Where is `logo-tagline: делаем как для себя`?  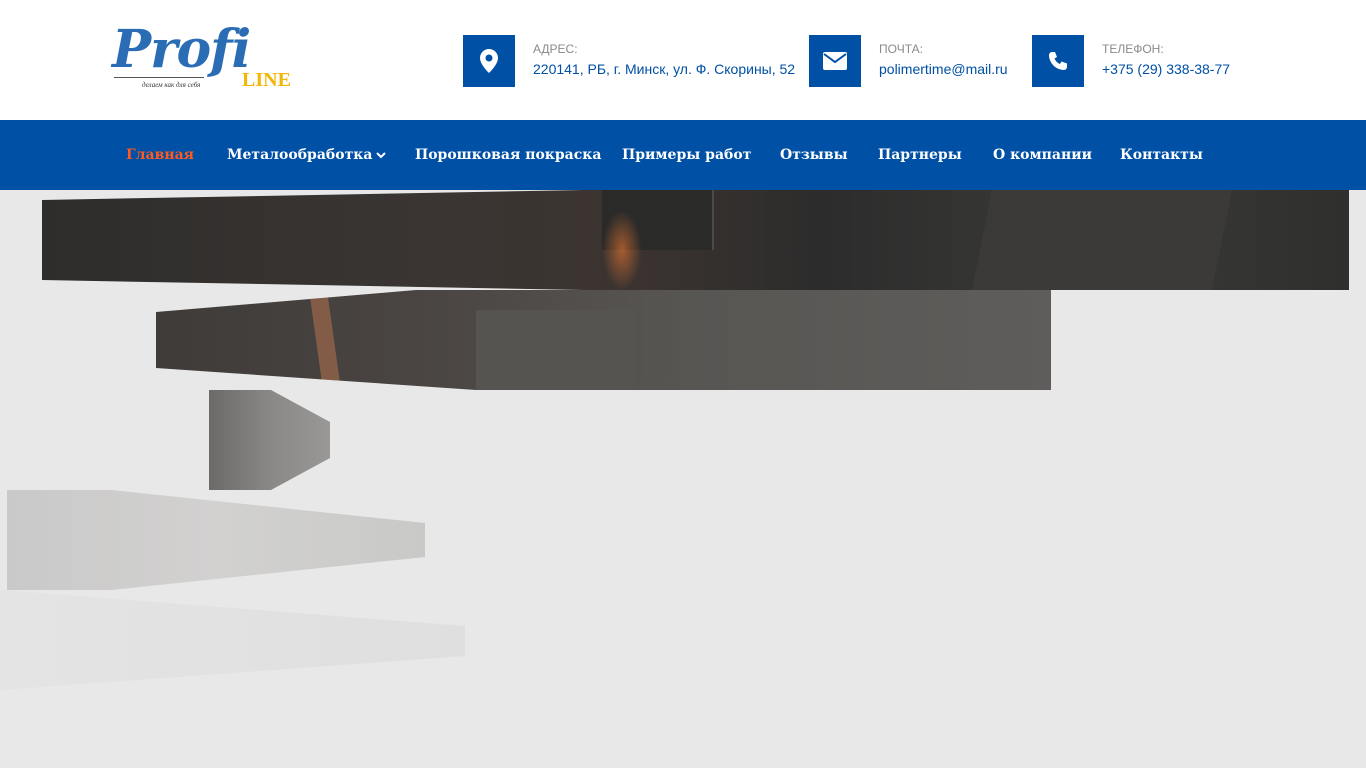 logo-tagline: делаем как для себя is located at coordinates (171, 85).